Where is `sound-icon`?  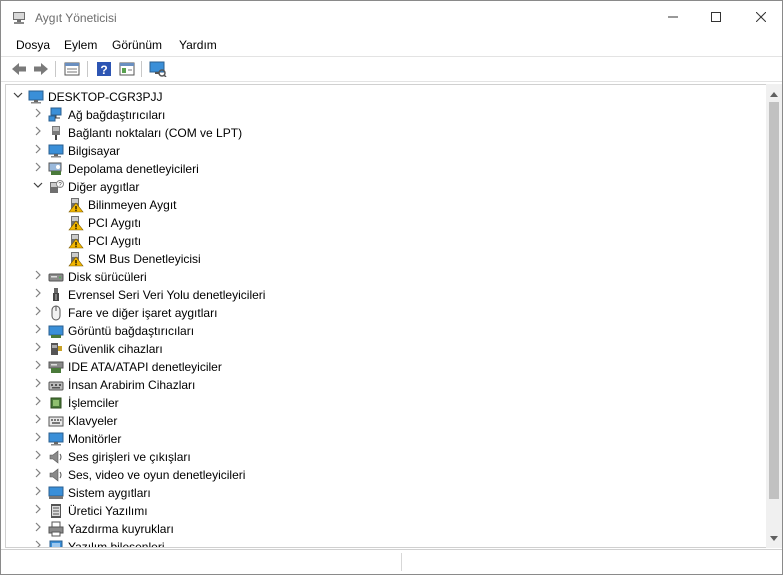
sound-icon is located at coordinates (56, 475).